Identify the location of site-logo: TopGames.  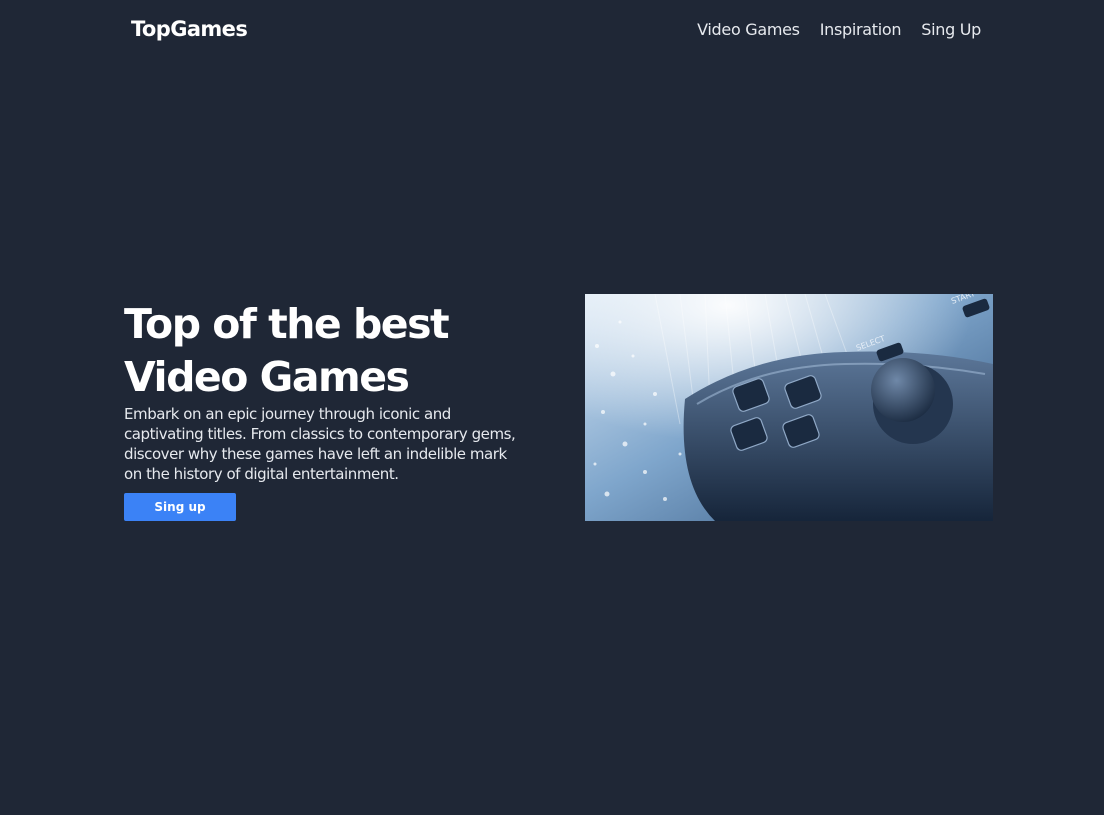
(189, 29).